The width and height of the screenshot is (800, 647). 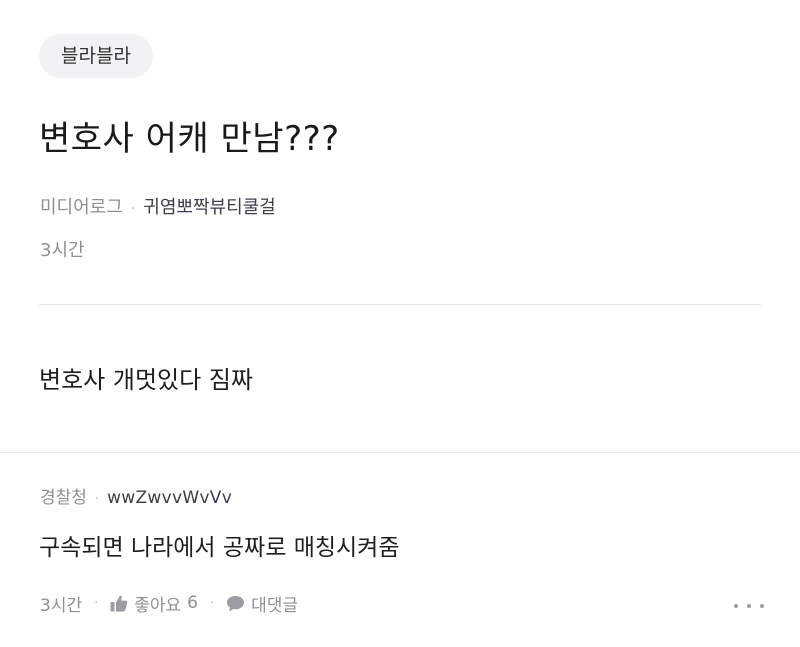 I want to click on comment-author-company: 경찰청, so click(x=63, y=498).